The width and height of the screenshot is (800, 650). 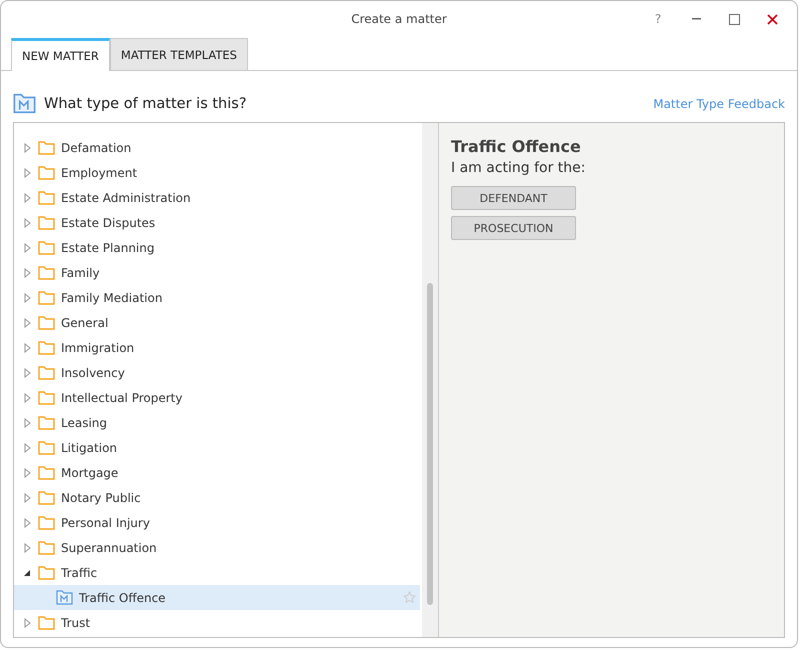 I want to click on tree-item-label: Defamation, so click(x=96, y=147).